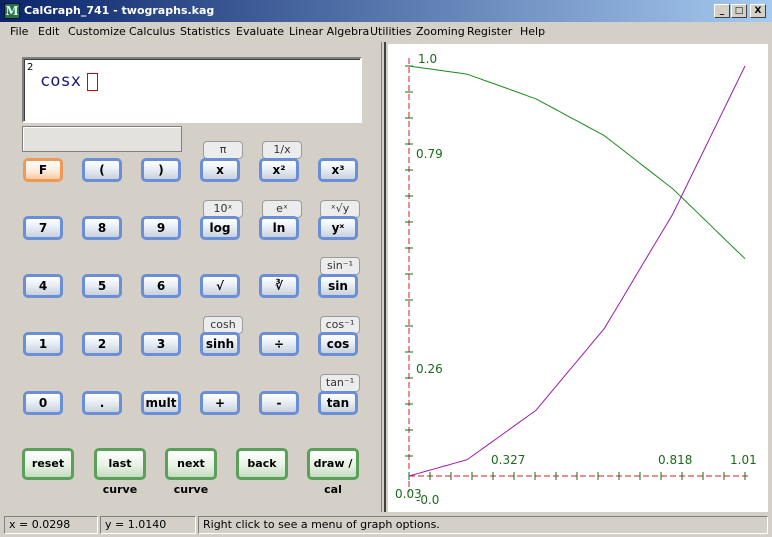 The height and width of the screenshot is (537, 772). Describe the element at coordinates (152, 31) in the screenshot. I see `menu-calculus: Calculus` at that location.